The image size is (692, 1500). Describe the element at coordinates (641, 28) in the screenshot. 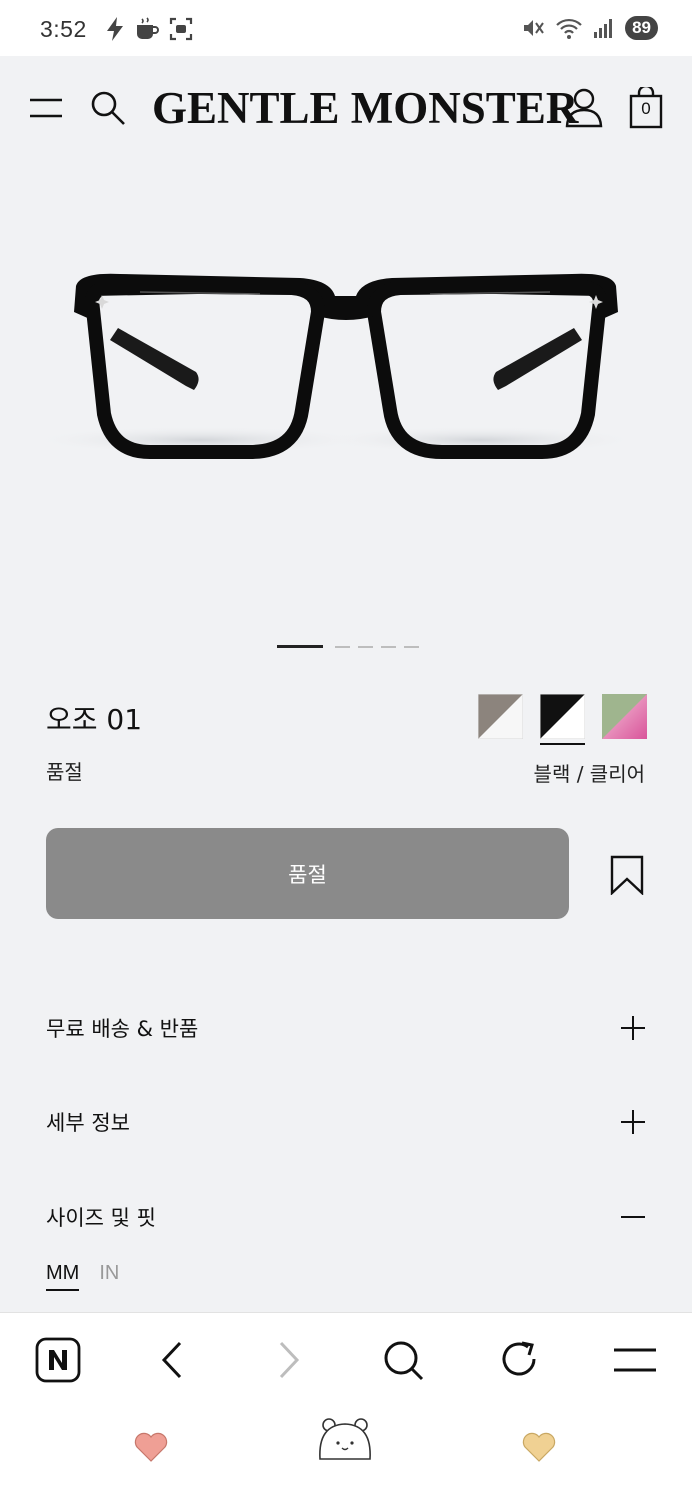

I see `battery-level: 89` at that location.